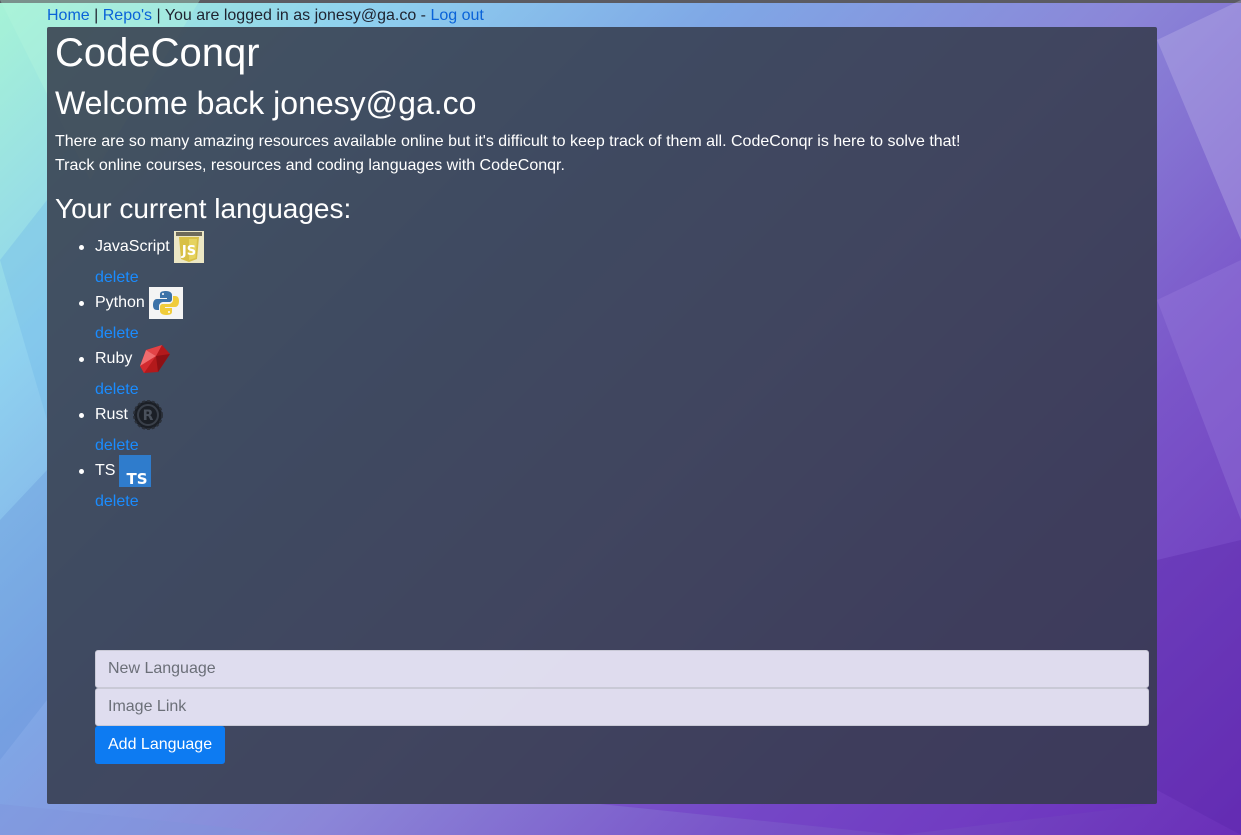  I want to click on image-link-input, so click(622, 707).